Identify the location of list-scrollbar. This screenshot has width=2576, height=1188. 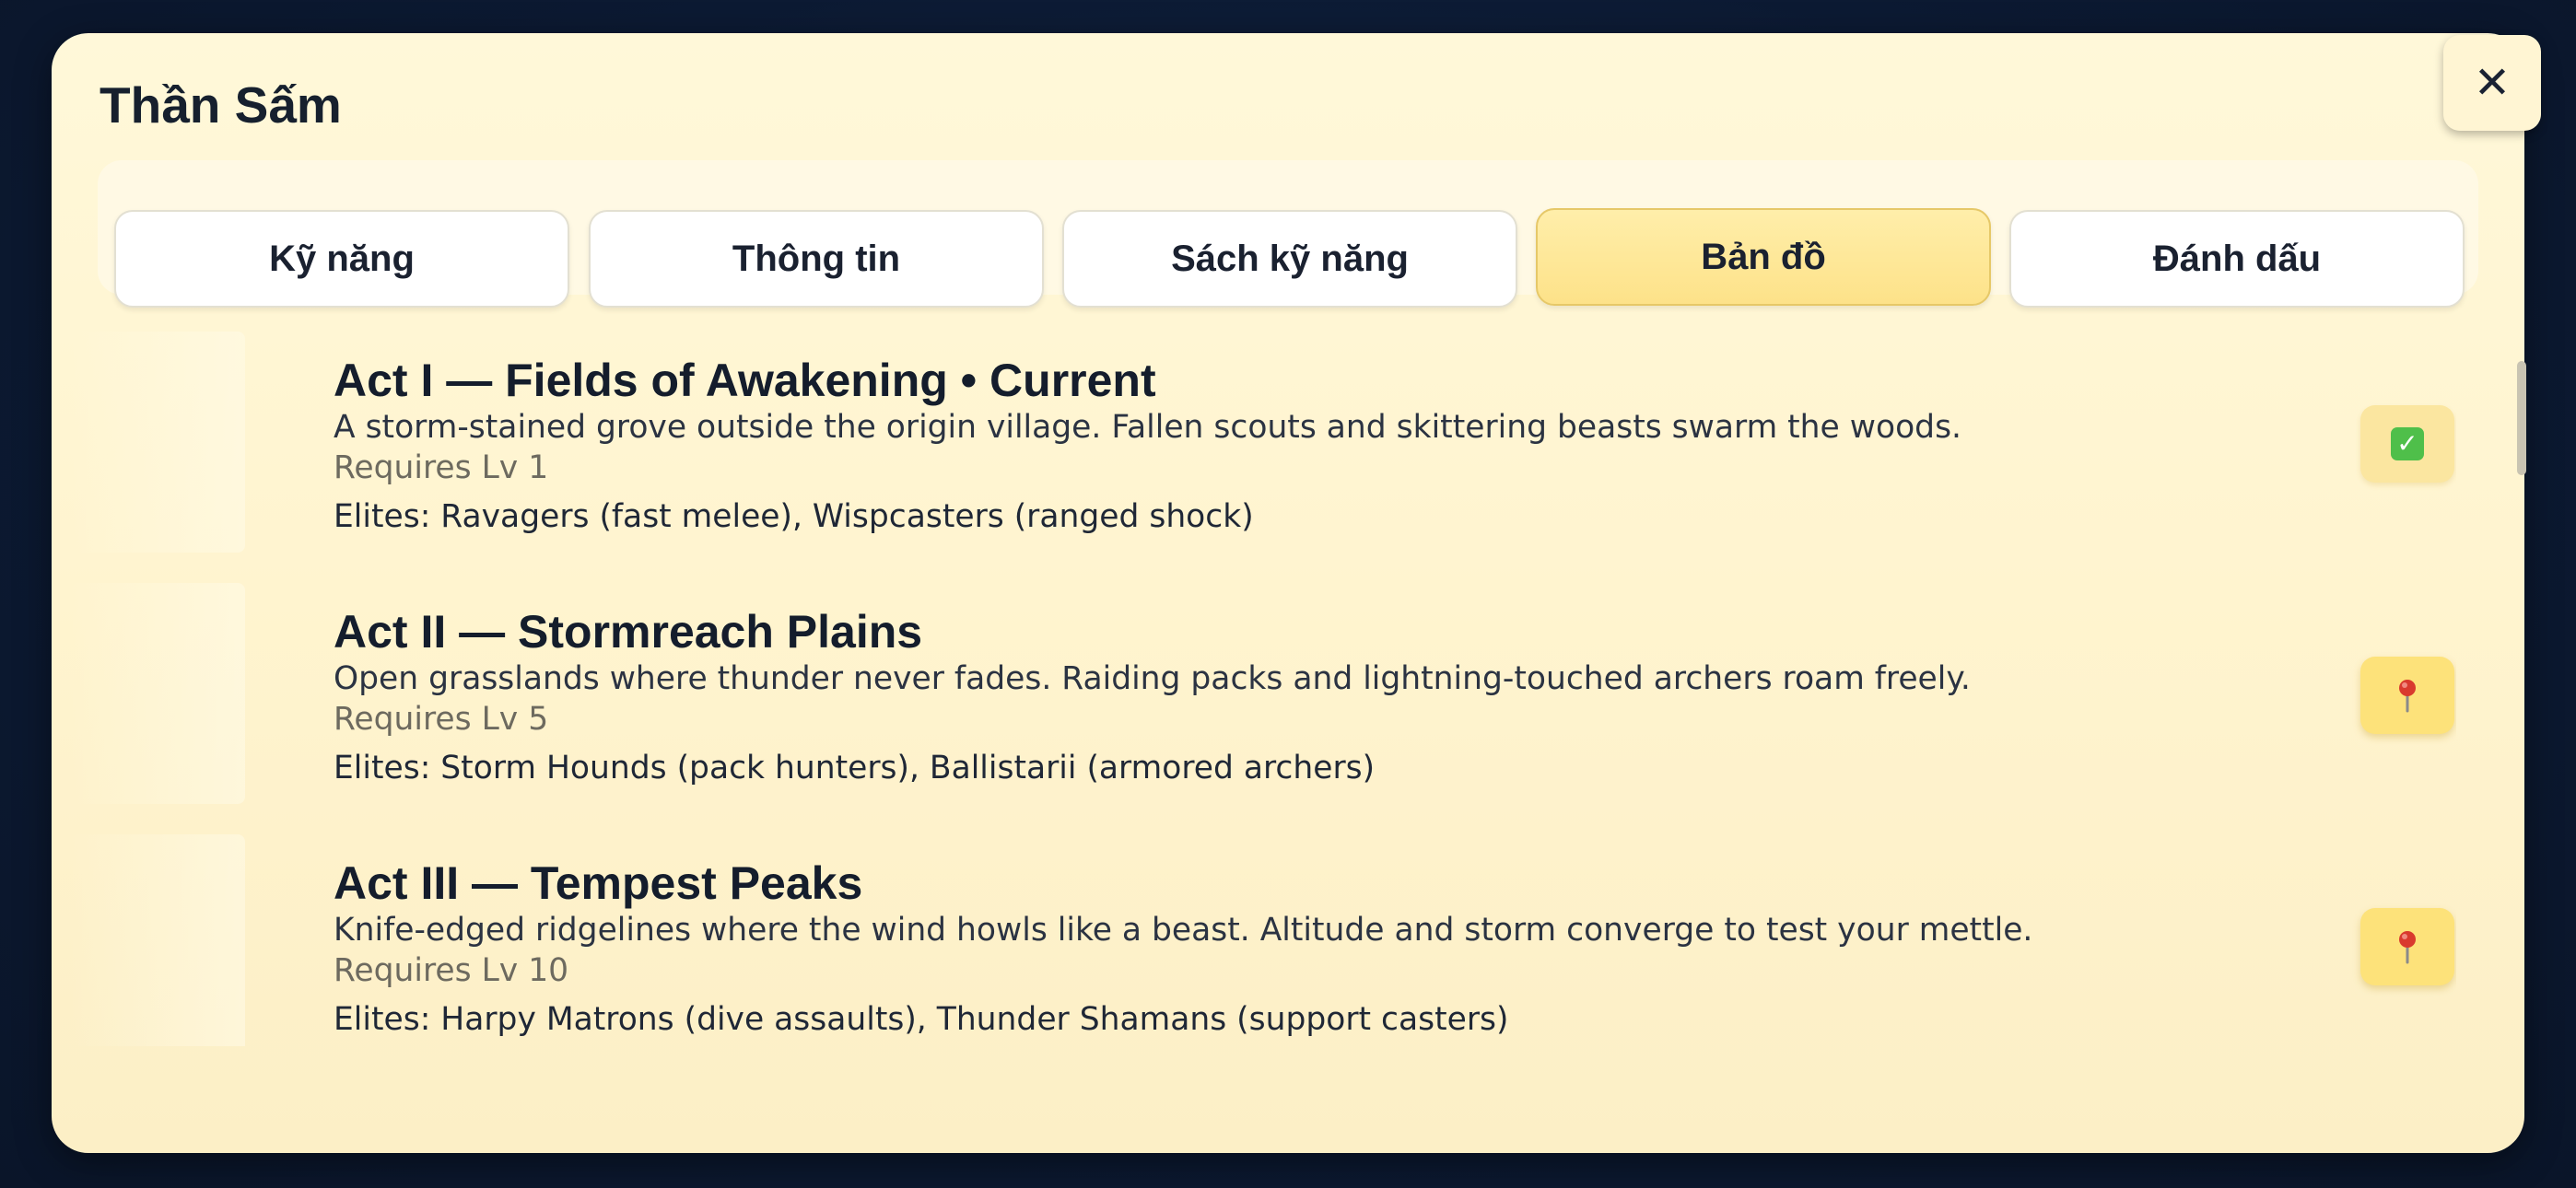
(2521, 418).